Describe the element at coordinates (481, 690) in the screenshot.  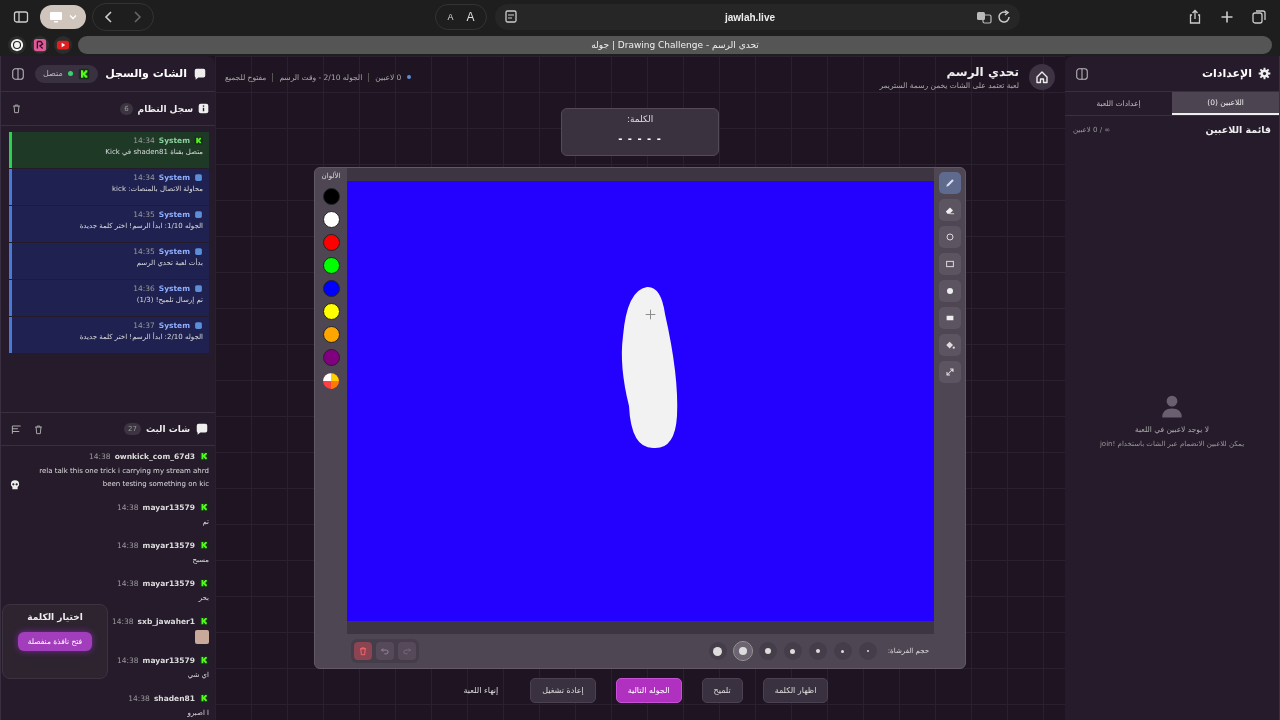
I see `action-button: إنهاء اللعبة` at that location.